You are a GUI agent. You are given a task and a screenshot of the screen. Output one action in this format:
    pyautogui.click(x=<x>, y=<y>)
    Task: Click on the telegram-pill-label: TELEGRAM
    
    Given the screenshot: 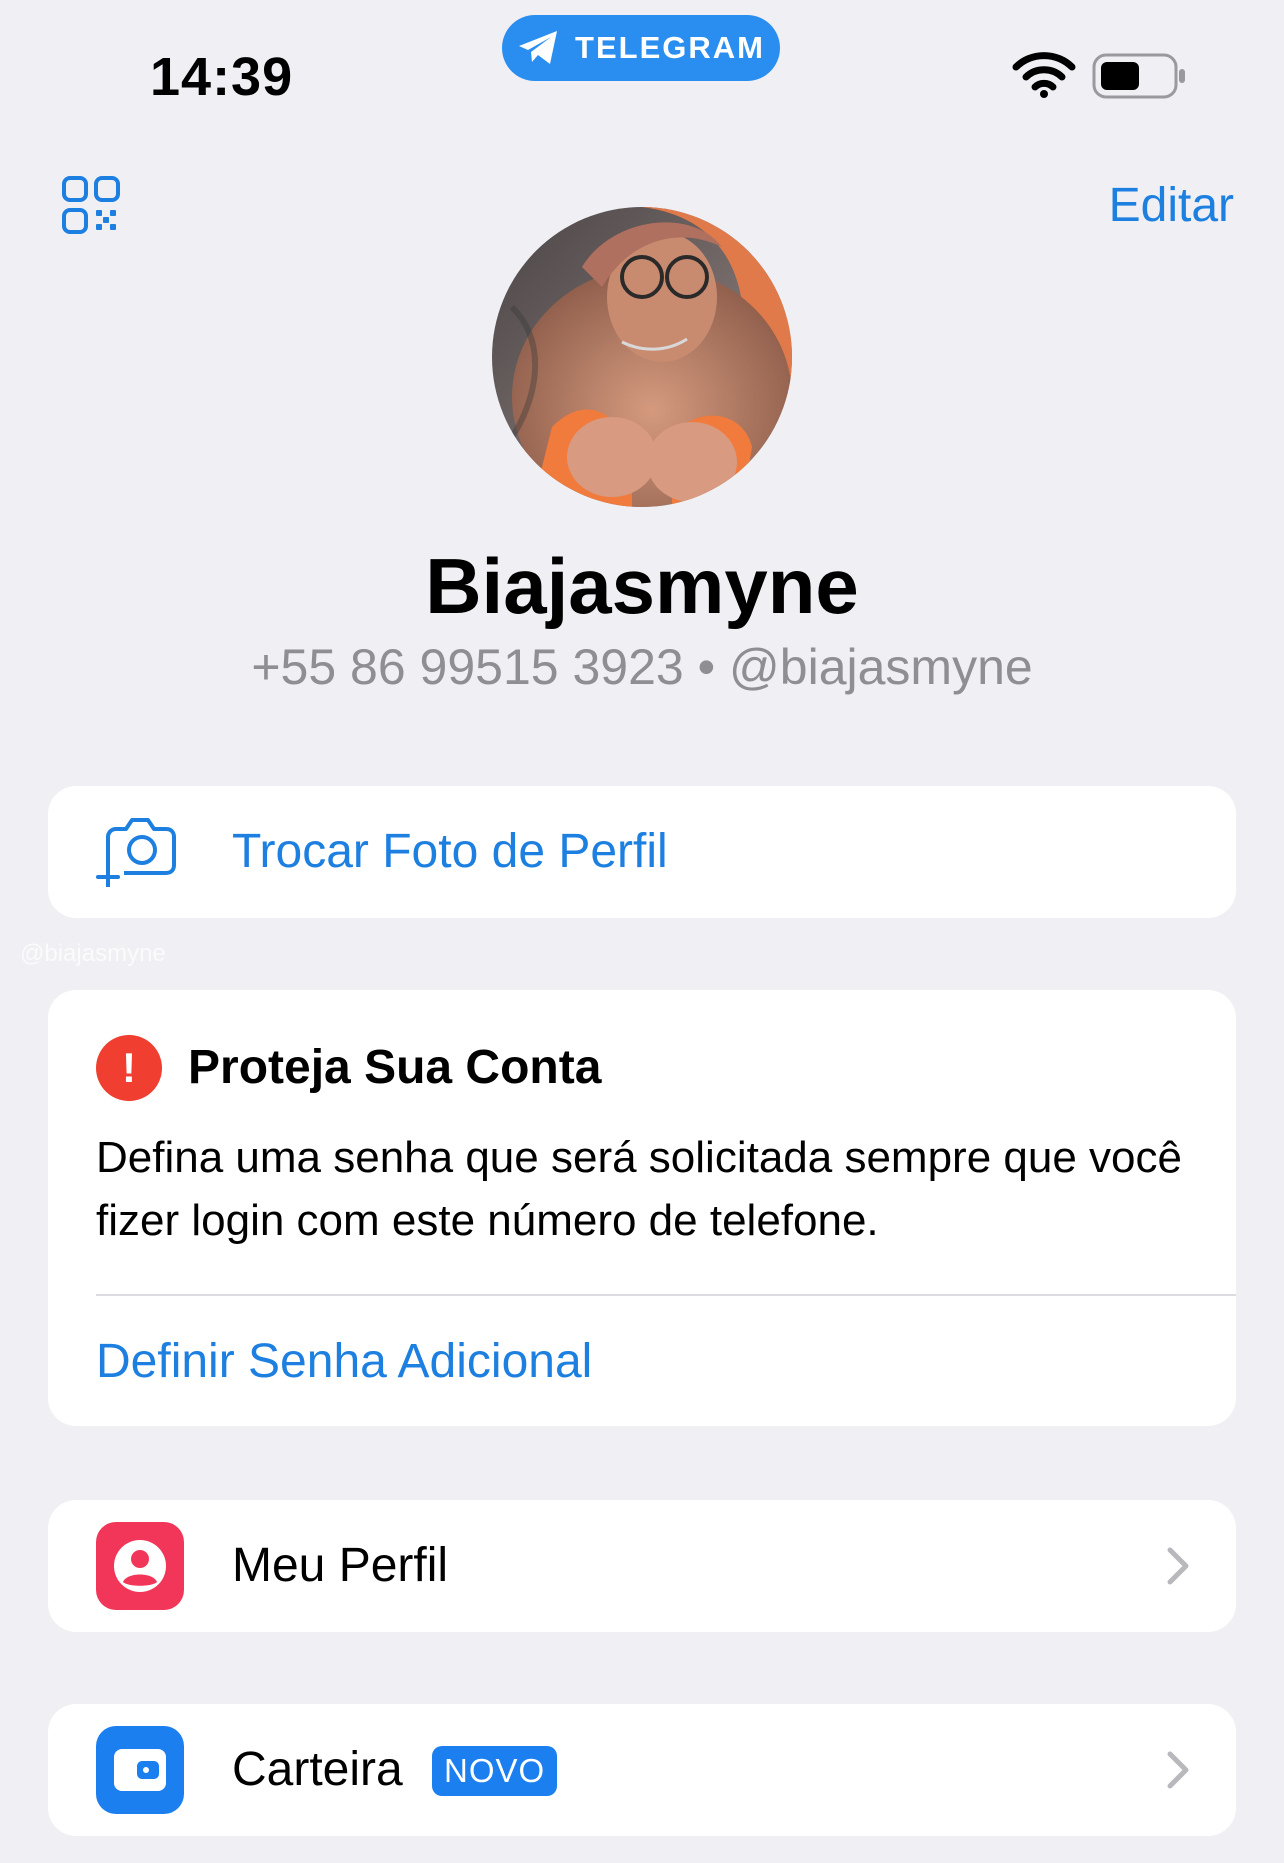 What is the action you would take?
    pyautogui.click(x=670, y=47)
    